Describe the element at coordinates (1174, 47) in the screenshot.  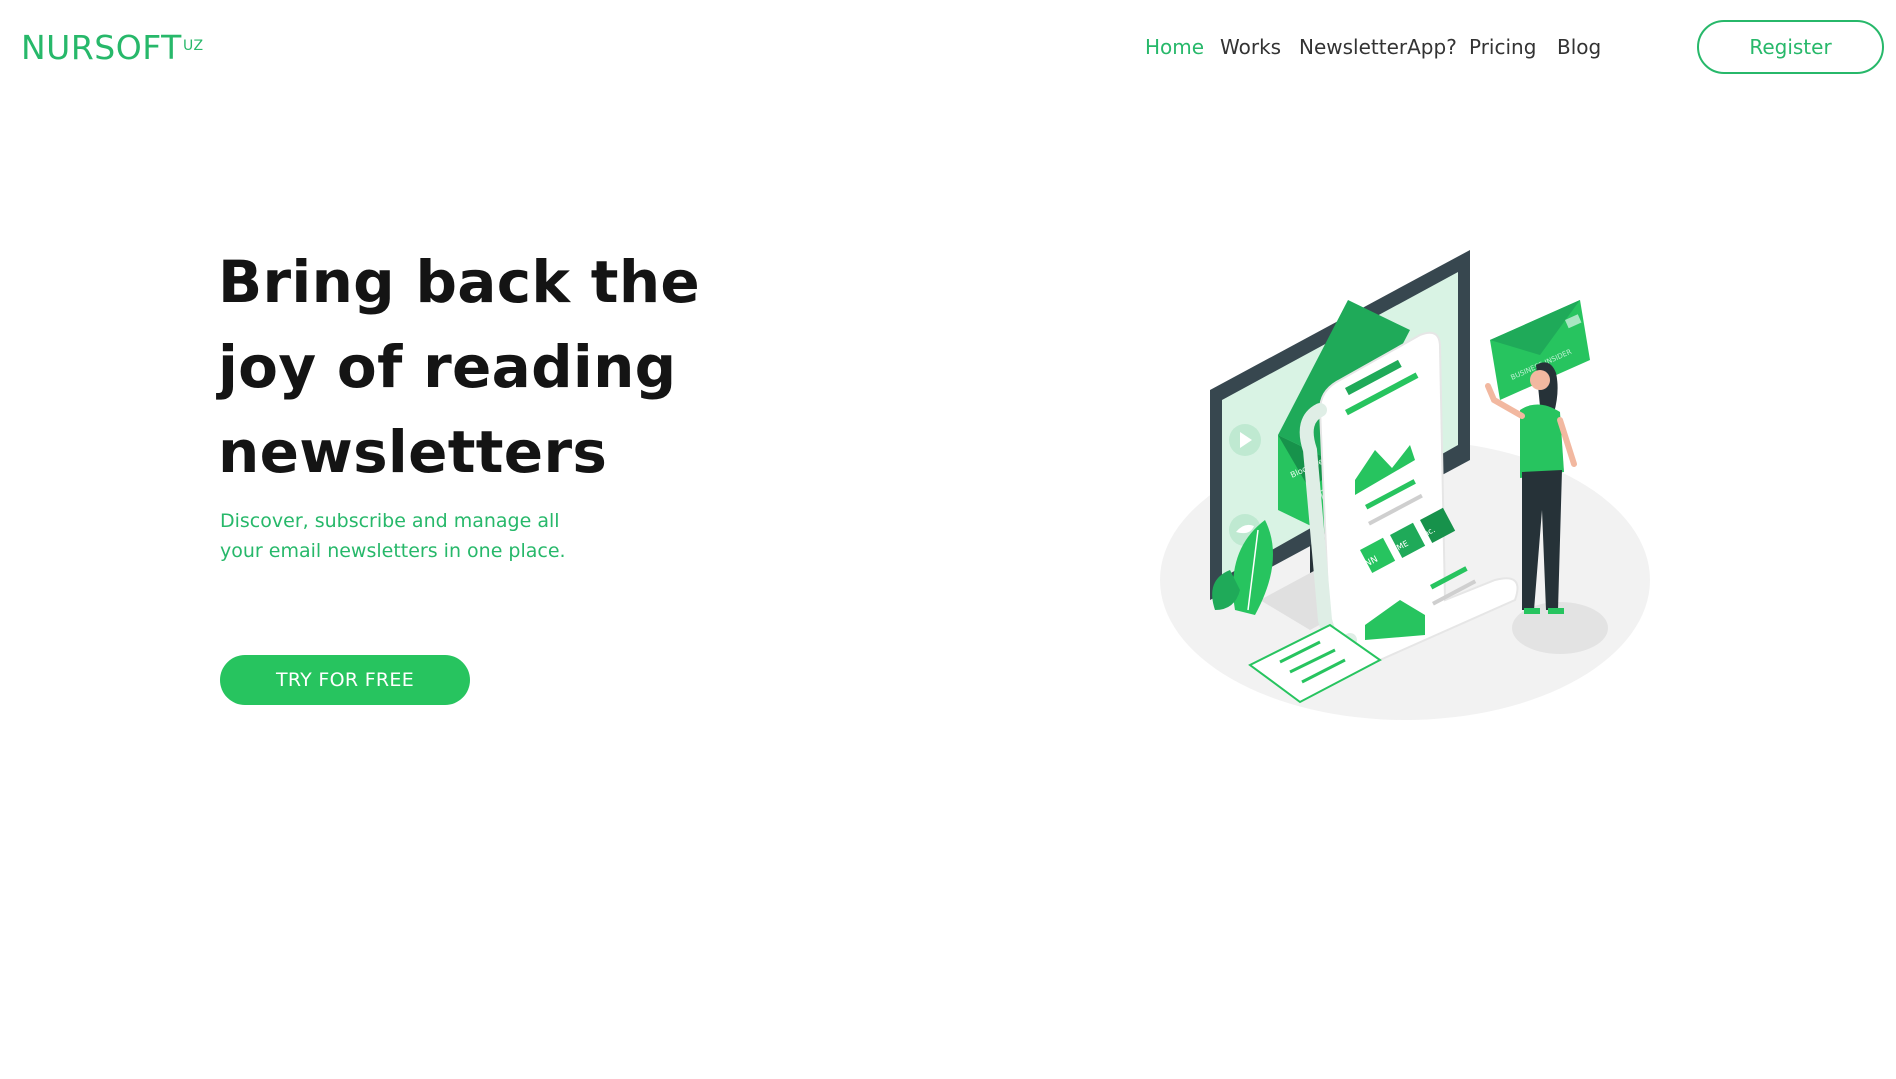
I see `nav-home: Home` at that location.